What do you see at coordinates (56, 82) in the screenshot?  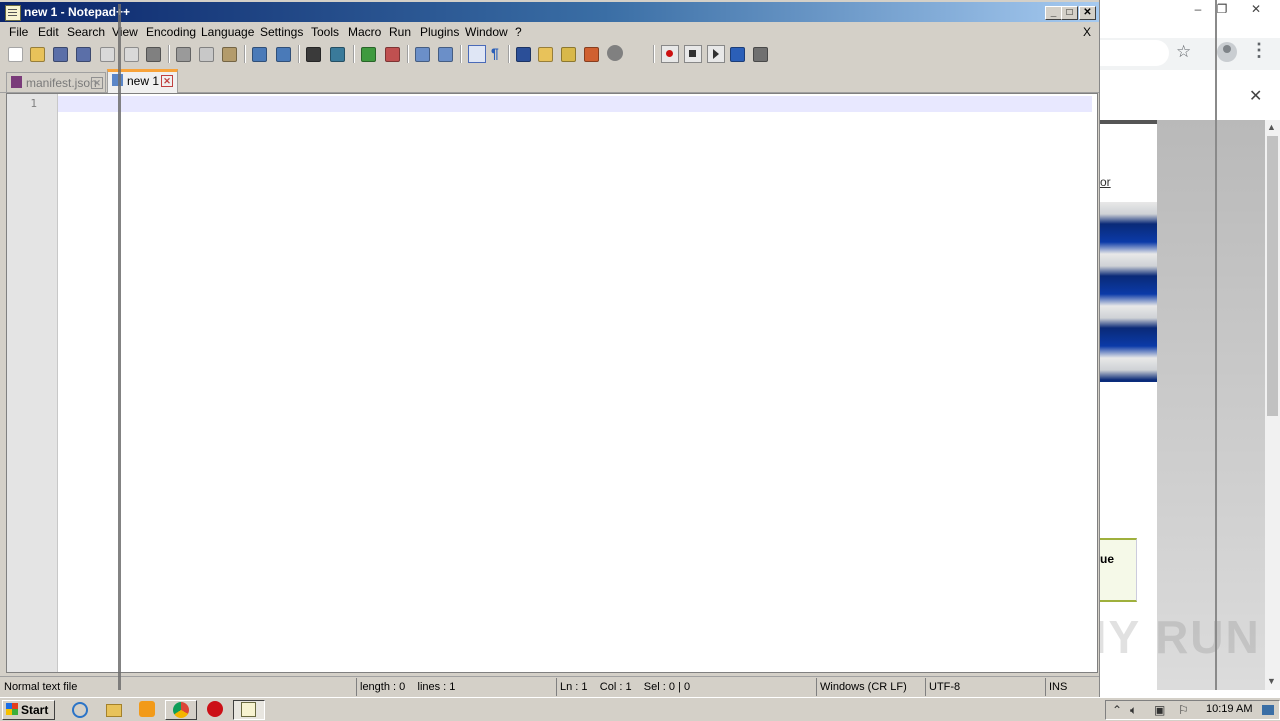 I see `tab-manifest-json: manifest.json ✕` at bounding box center [56, 82].